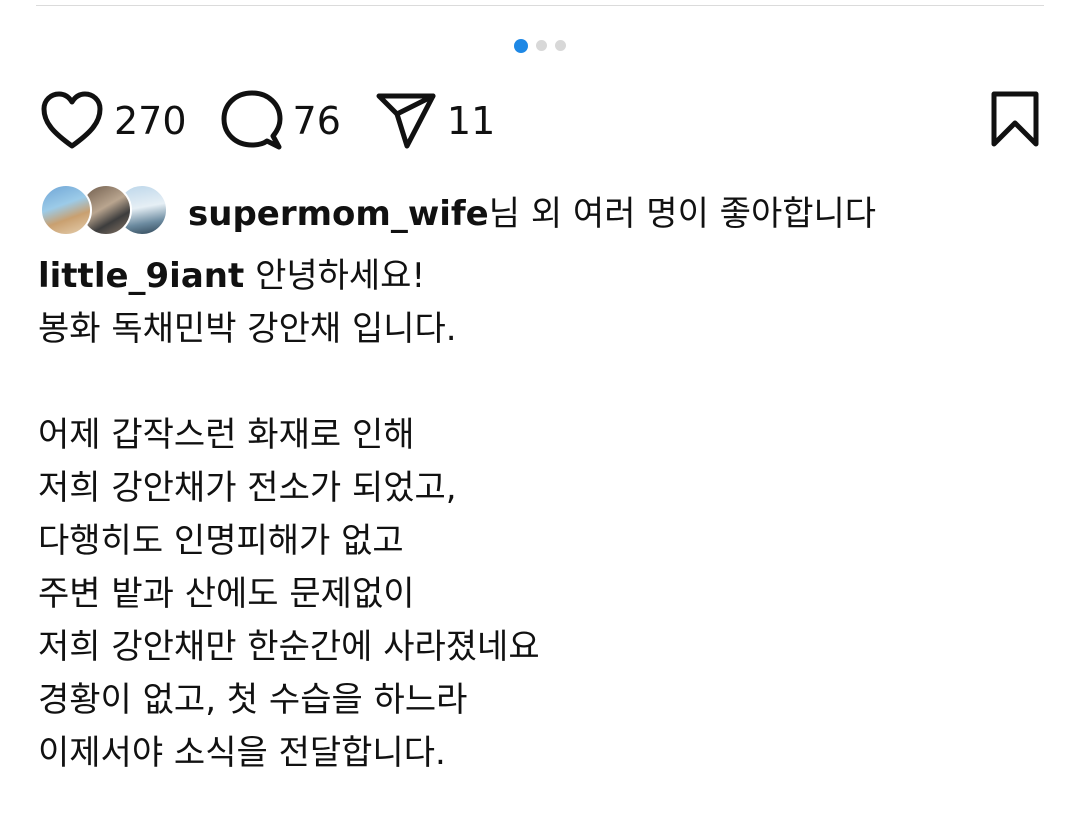 This screenshot has height=814, width=1080. Describe the element at coordinates (406, 121) in the screenshot. I see `send-paper-plane-icon` at that location.